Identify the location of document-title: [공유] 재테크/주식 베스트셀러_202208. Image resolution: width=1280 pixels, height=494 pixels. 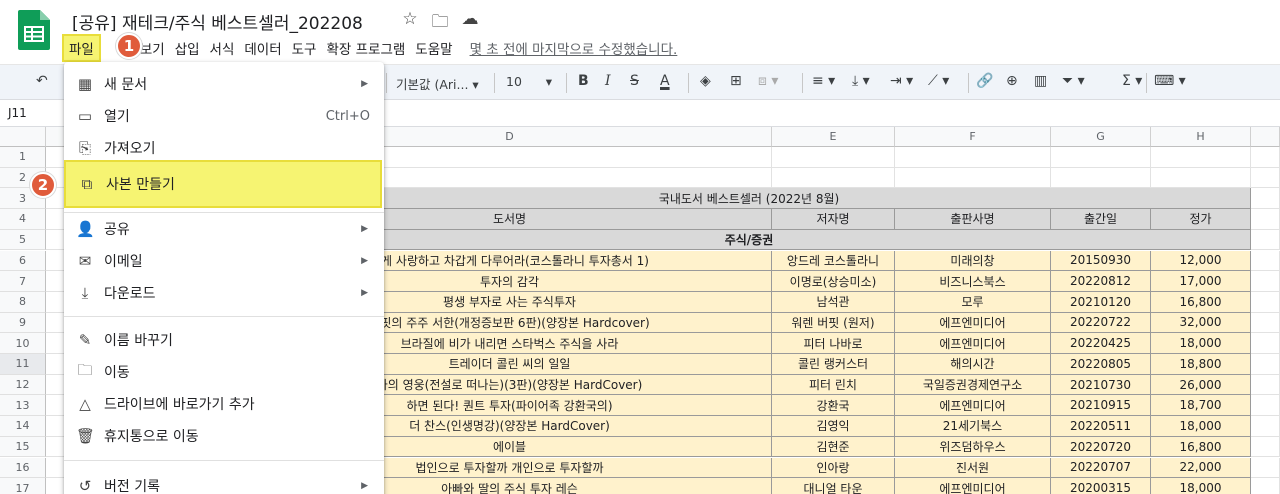
(217, 21).